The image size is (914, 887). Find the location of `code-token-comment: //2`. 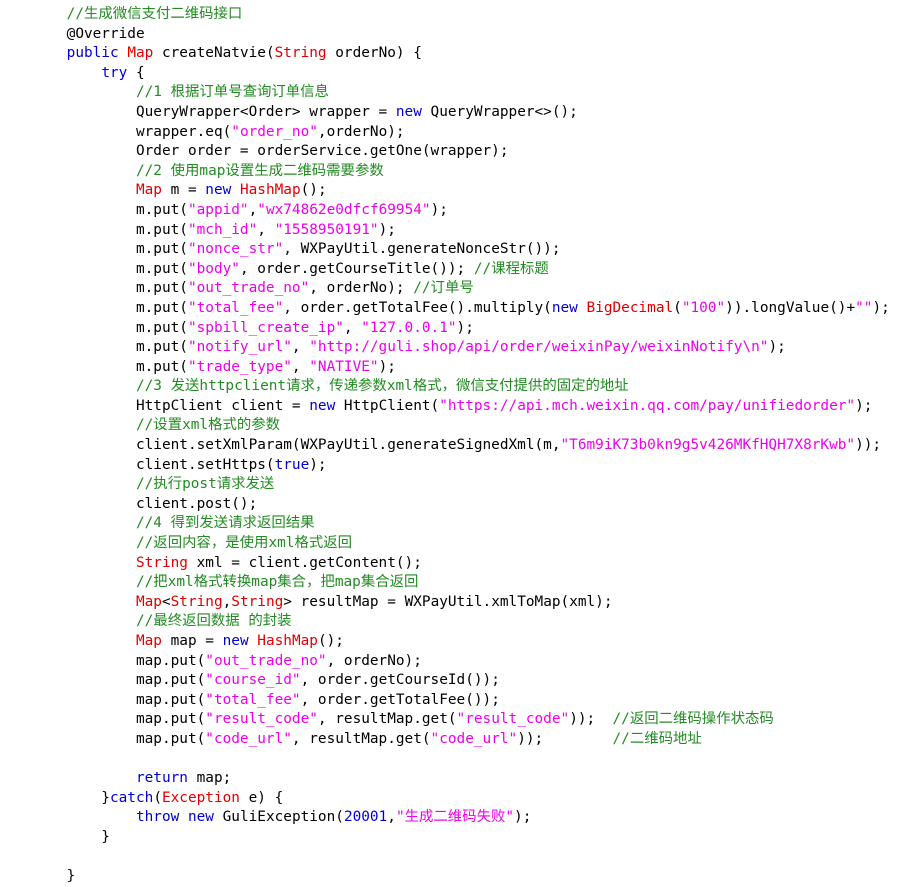

code-token-comment: //2 is located at coordinates (153, 170).